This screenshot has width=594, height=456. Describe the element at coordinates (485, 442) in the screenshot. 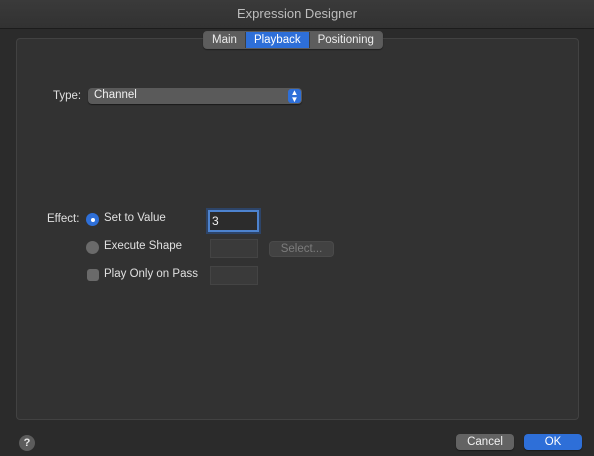

I see `cancel-button: Cancel` at that location.